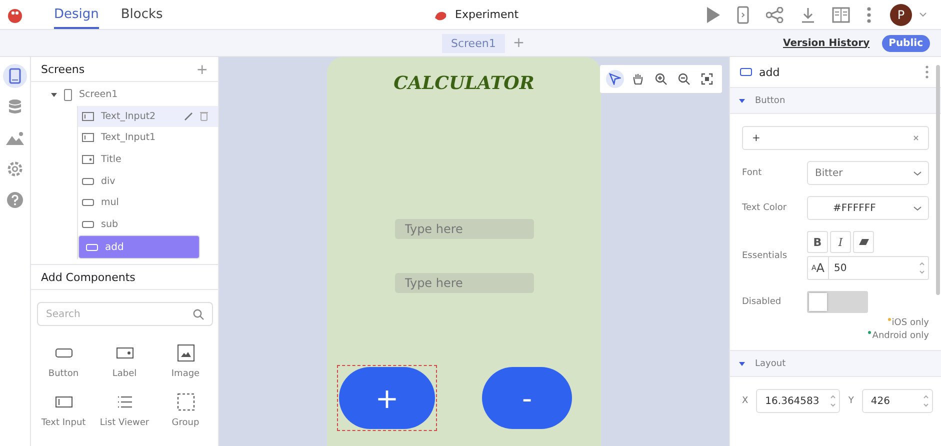 This screenshot has width=941, height=446. I want to click on label-component-icon, so click(88, 159).